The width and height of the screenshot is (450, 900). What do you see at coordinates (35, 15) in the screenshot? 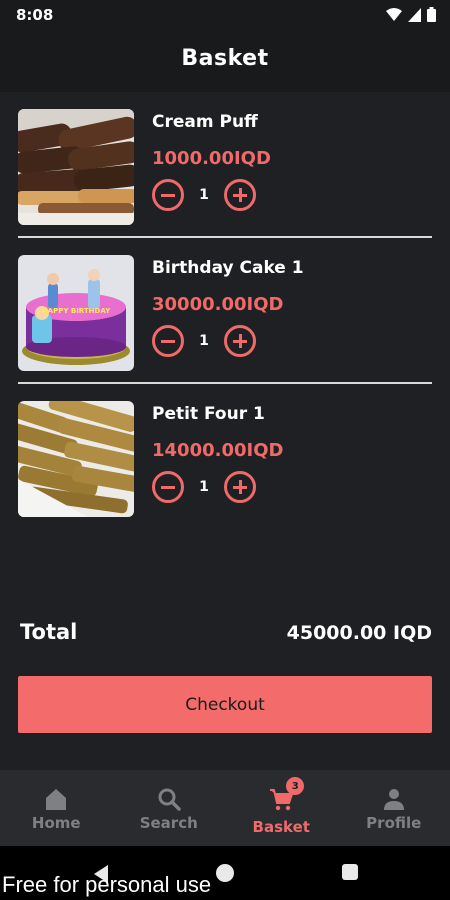
I see `status-time: 8:08` at bounding box center [35, 15].